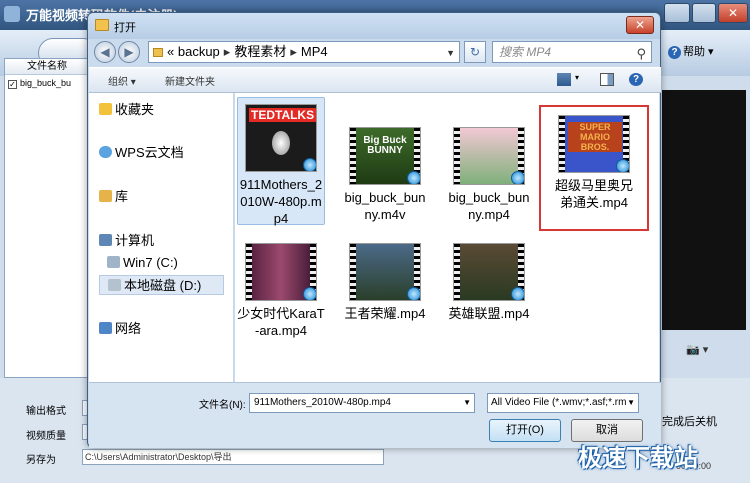 This screenshot has height=483, width=750. Describe the element at coordinates (179, 263) in the screenshot. I see `nav-drive-c: Win7 (C:)` at that location.